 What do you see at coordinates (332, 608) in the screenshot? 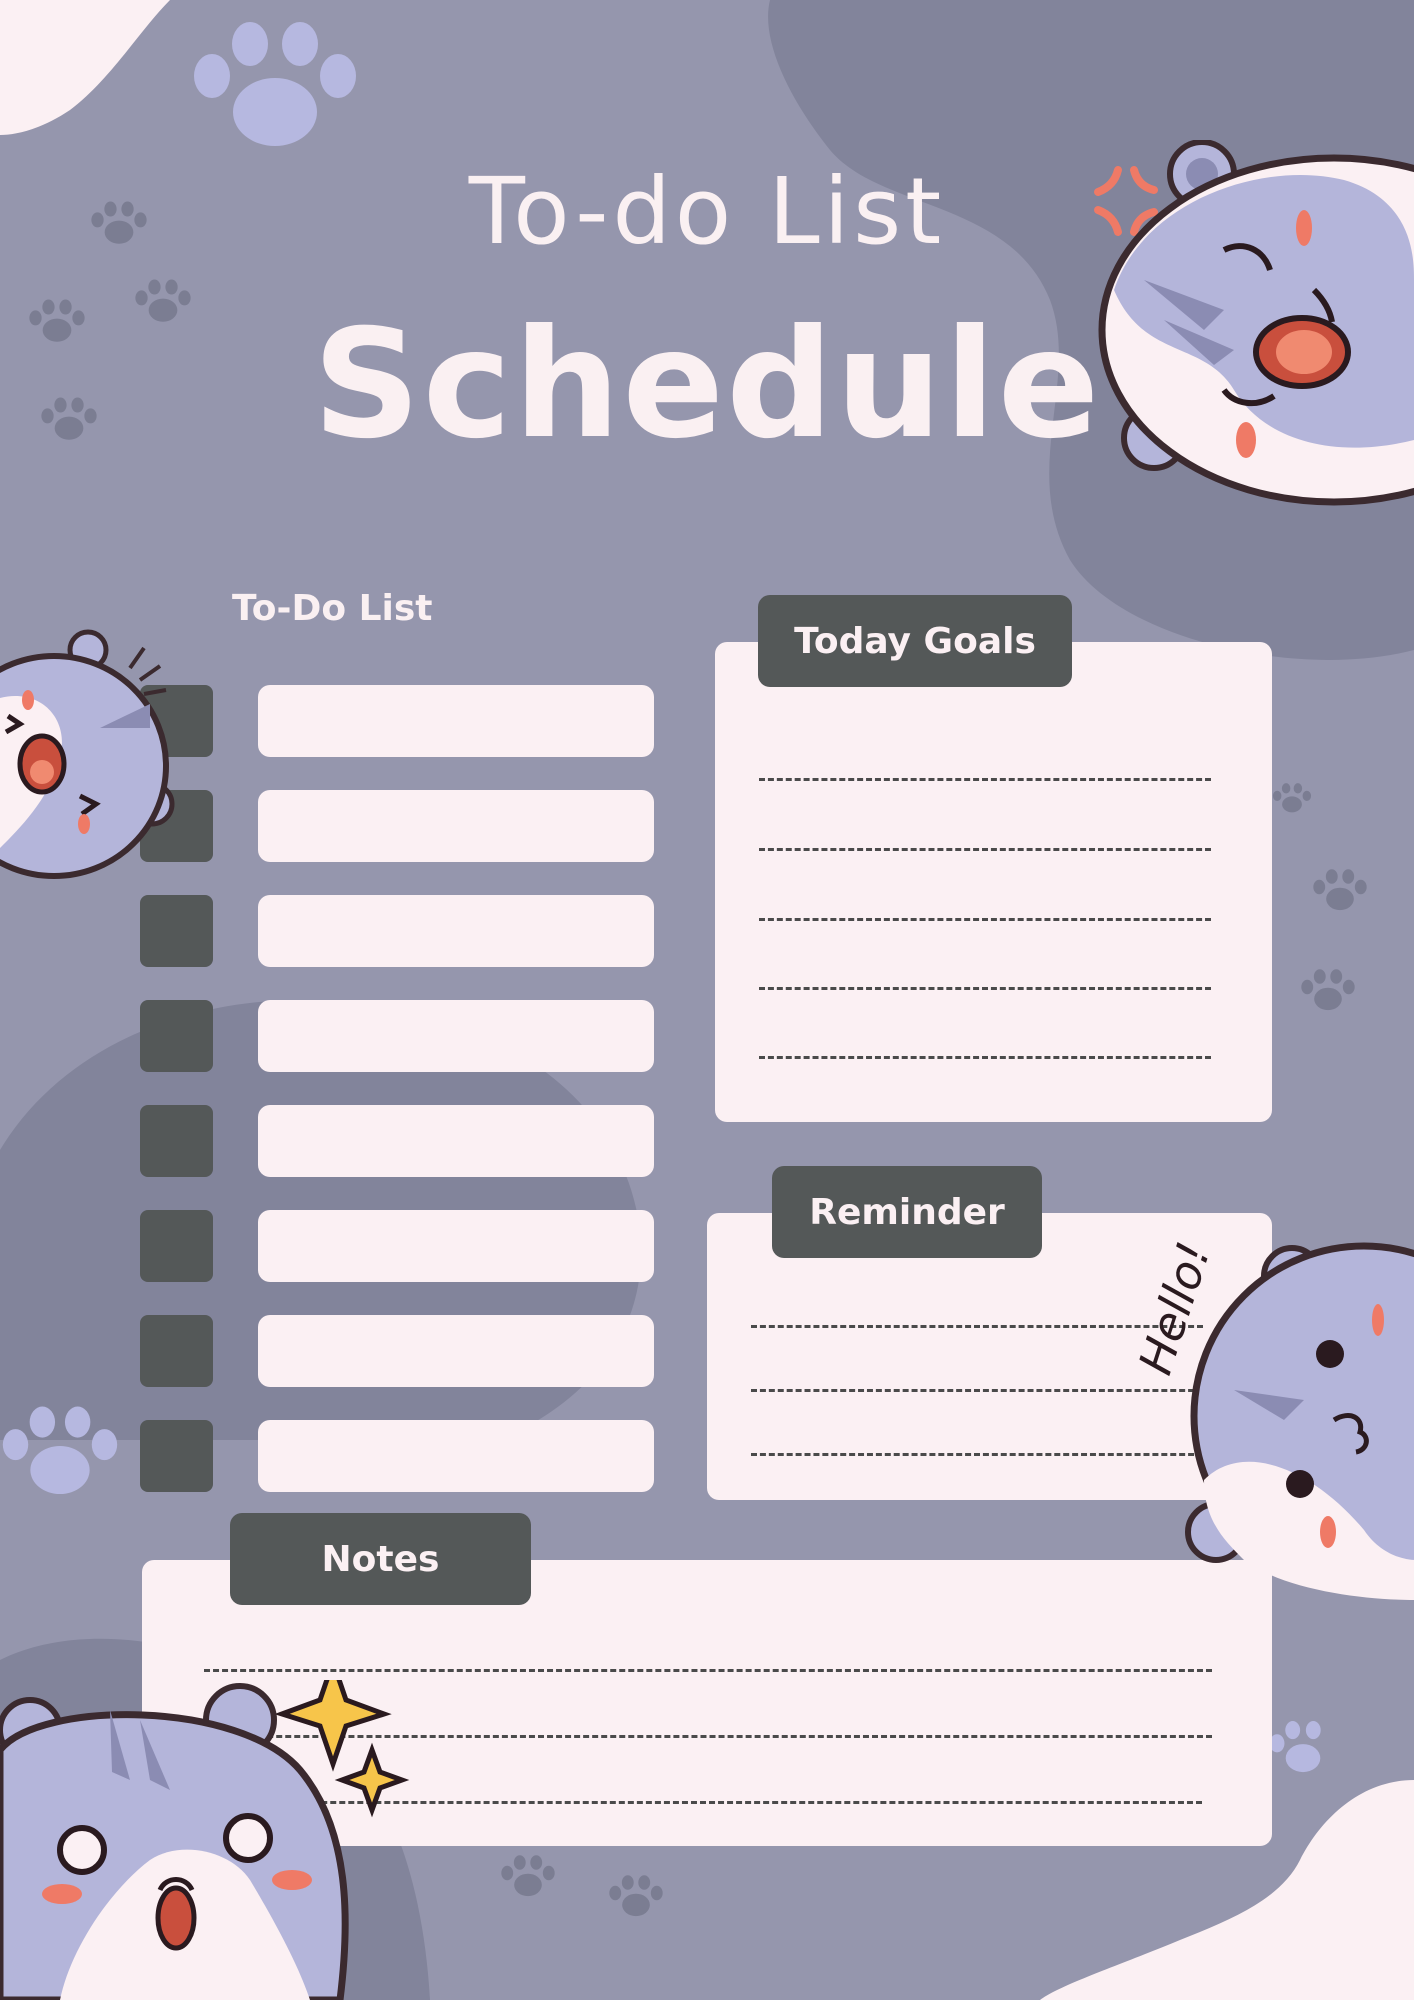
I see `todo-list-heading: To-Do List` at bounding box center [332, 608].